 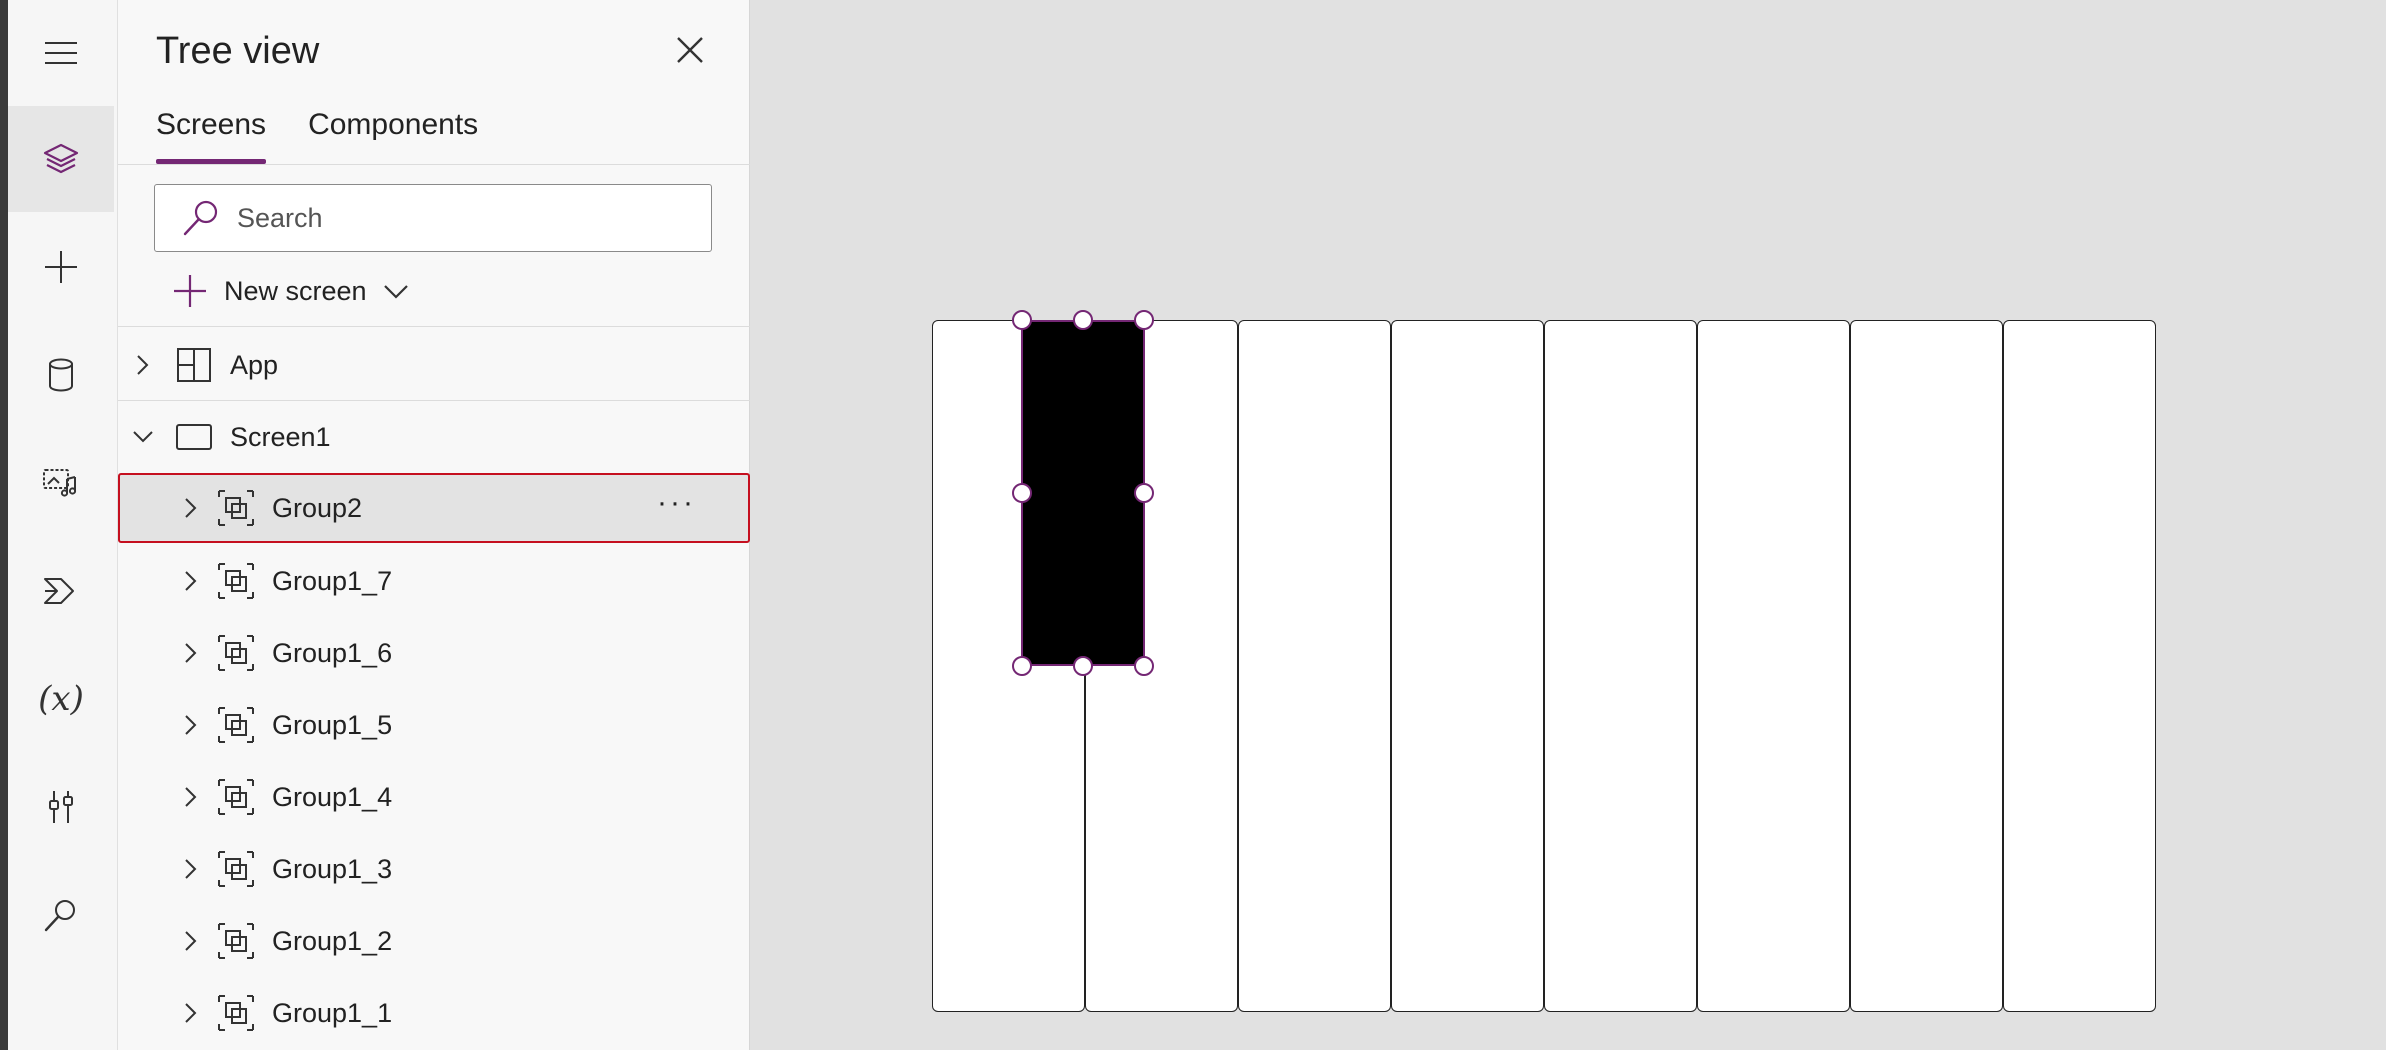 I want to click on tabs-divider, so click(x=434, y=164).